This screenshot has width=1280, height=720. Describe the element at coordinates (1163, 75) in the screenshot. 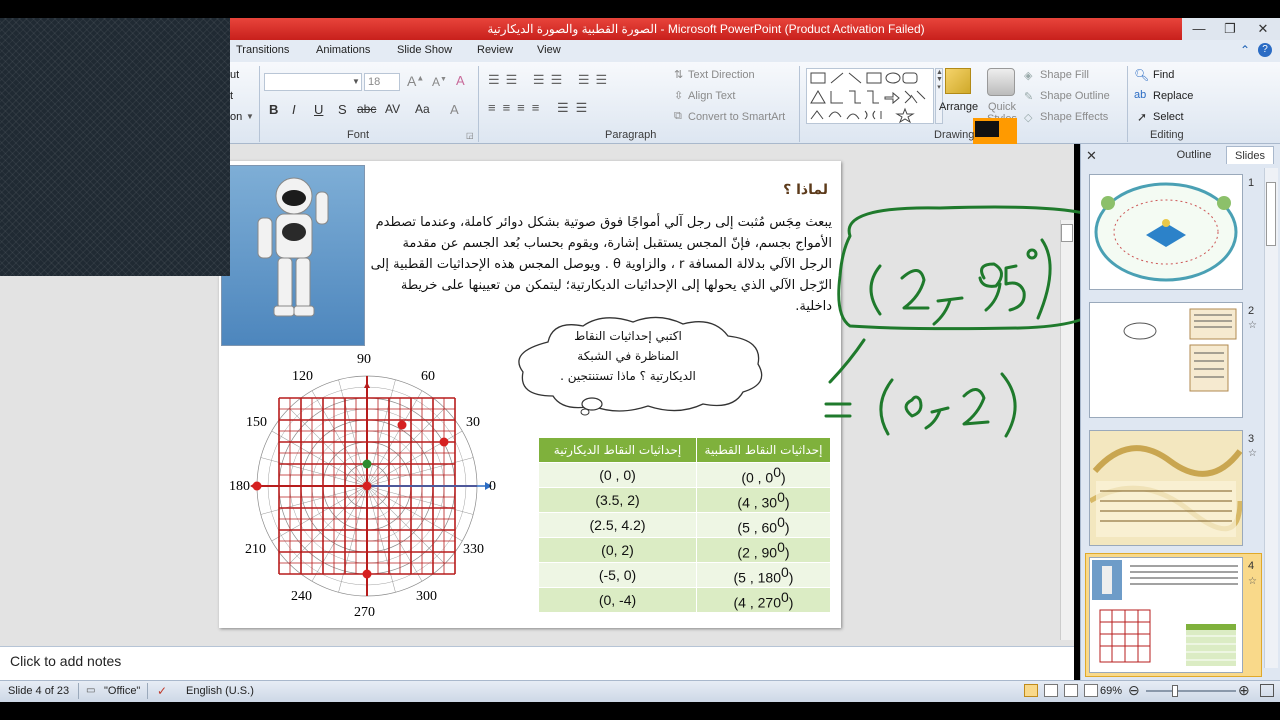

I see `find-button: Find` at that location.